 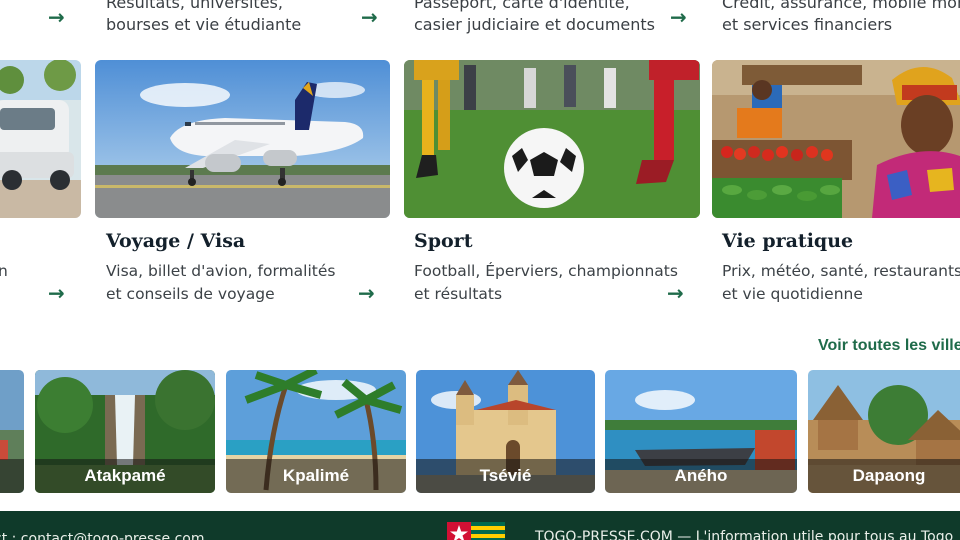 What do you see at coordinates (12, 431) in the screenshot?
I see `city-card` at bounding box center [12, 431].